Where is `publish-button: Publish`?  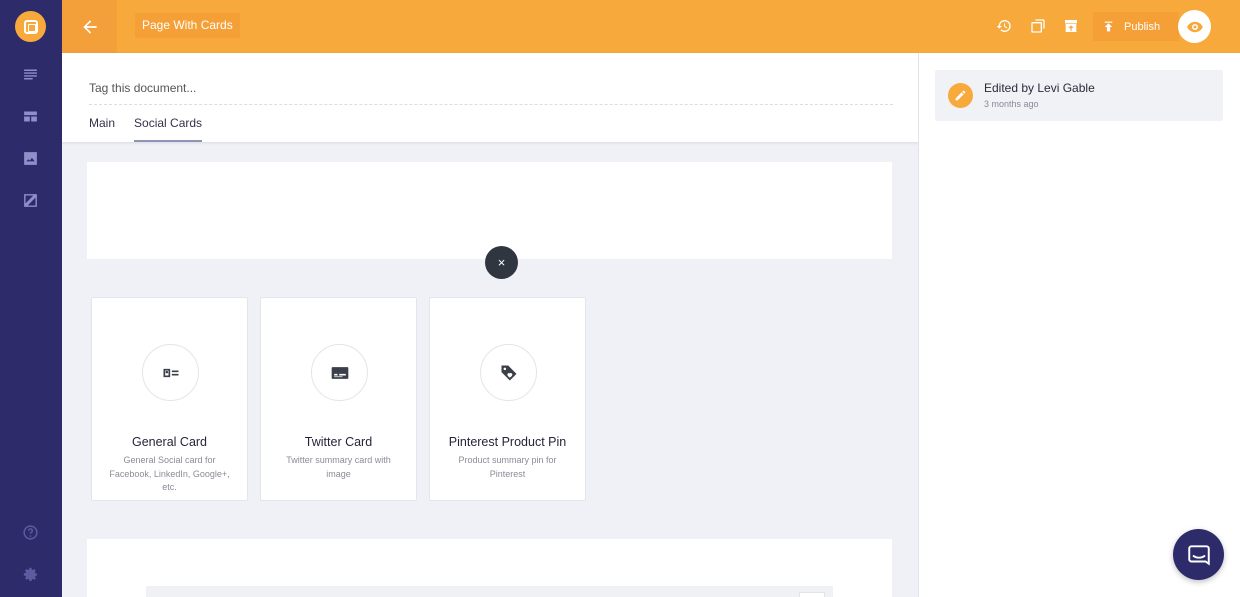 publish-button: Publish is located at coordinates (1136, 26).